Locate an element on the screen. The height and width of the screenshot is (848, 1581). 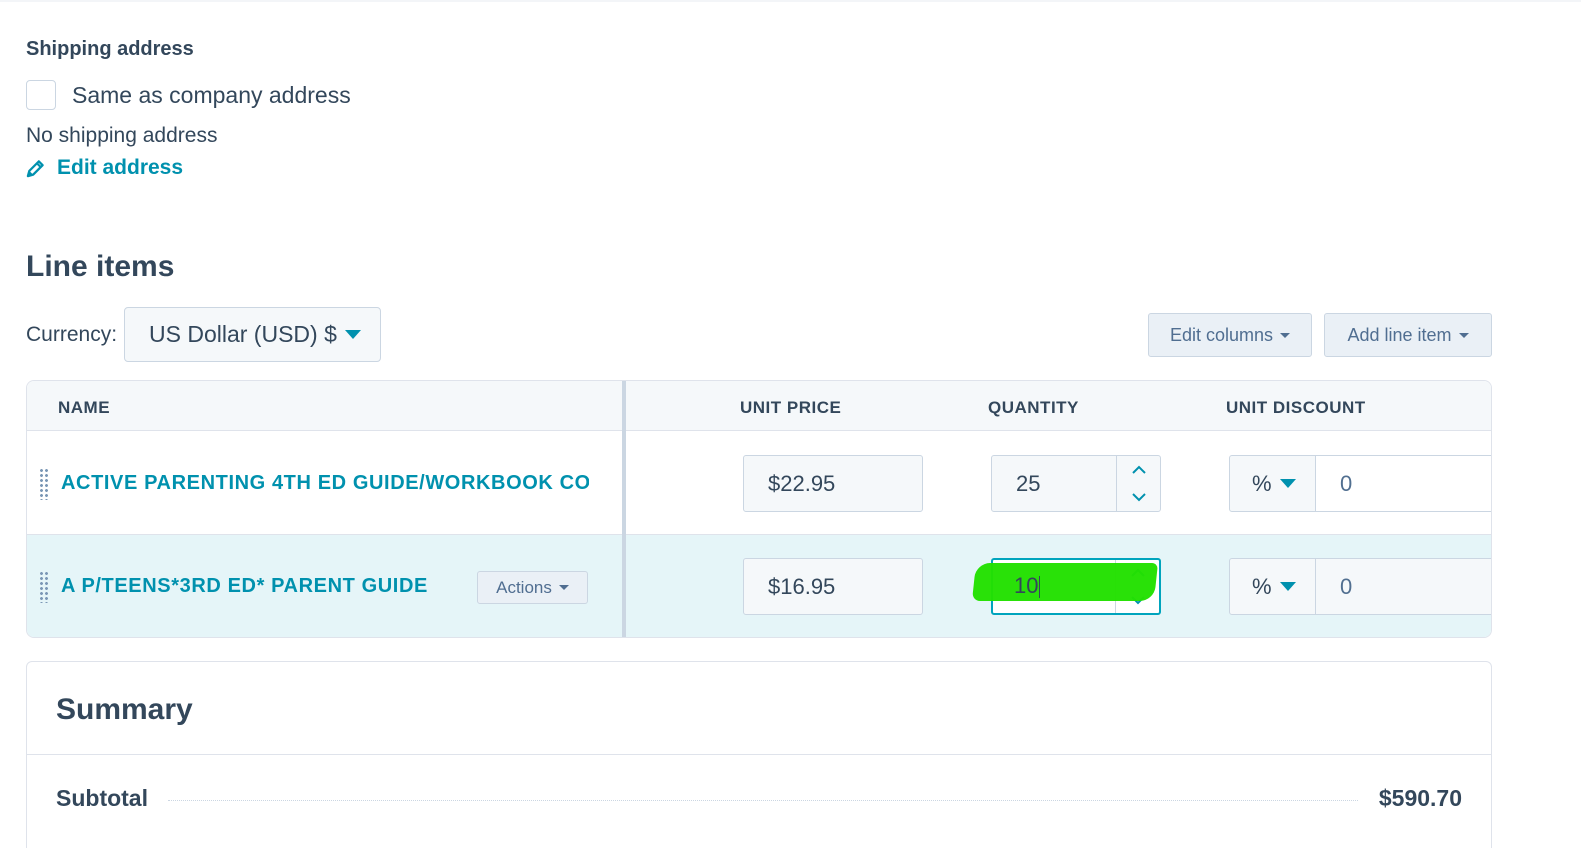
column-header-quantity: QUANTITY is located at coordinates (1033, 408).